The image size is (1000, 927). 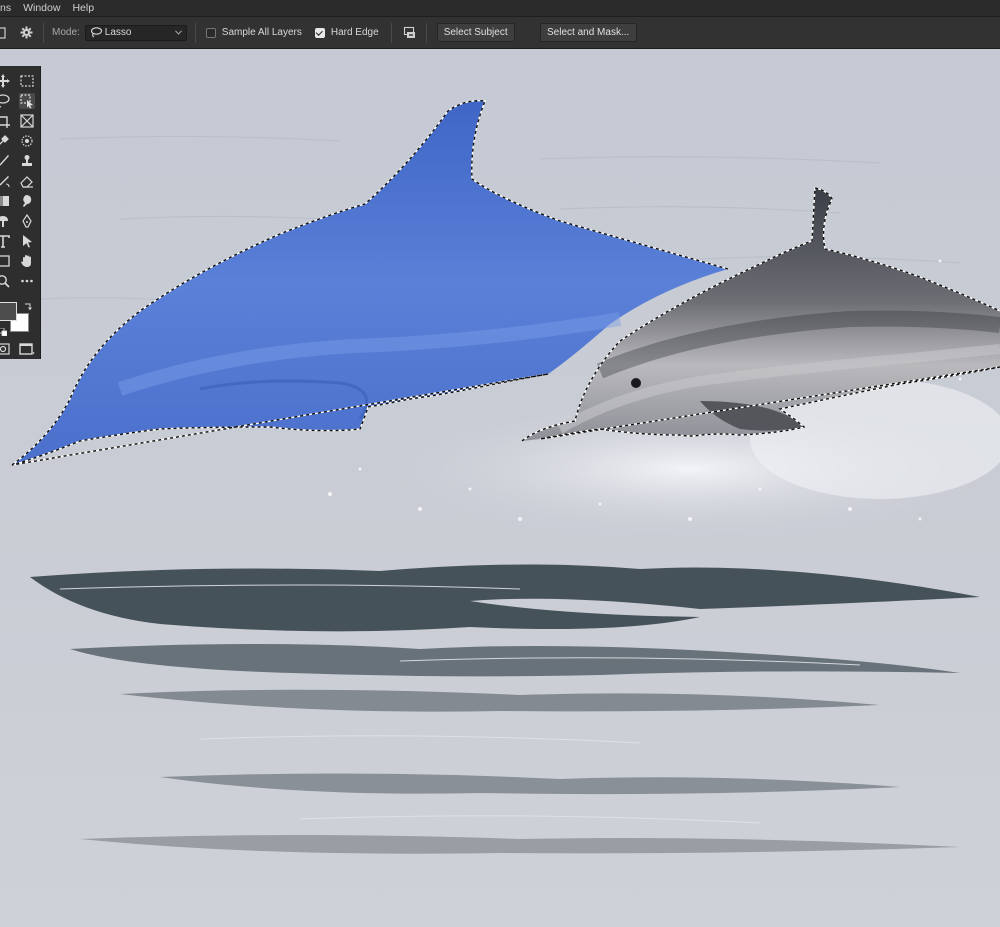 What do you see at coordinates (27, 261) in the screenshot?
I see `hand-tool-icon` at bounding box center [27, 261].